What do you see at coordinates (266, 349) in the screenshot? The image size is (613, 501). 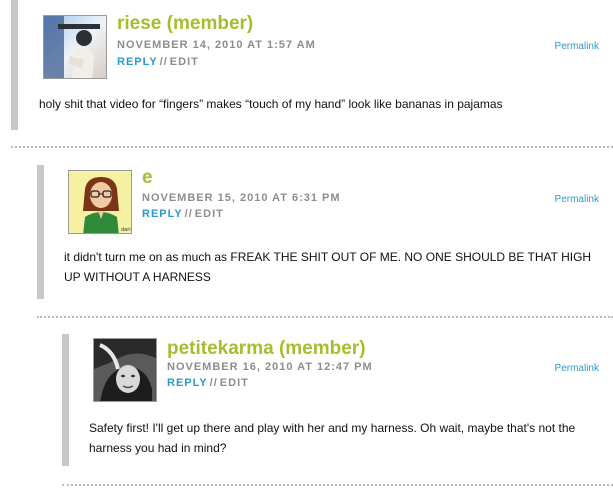 I see `comment-author: petitekarma (member)` at bounding box center [266, 349].